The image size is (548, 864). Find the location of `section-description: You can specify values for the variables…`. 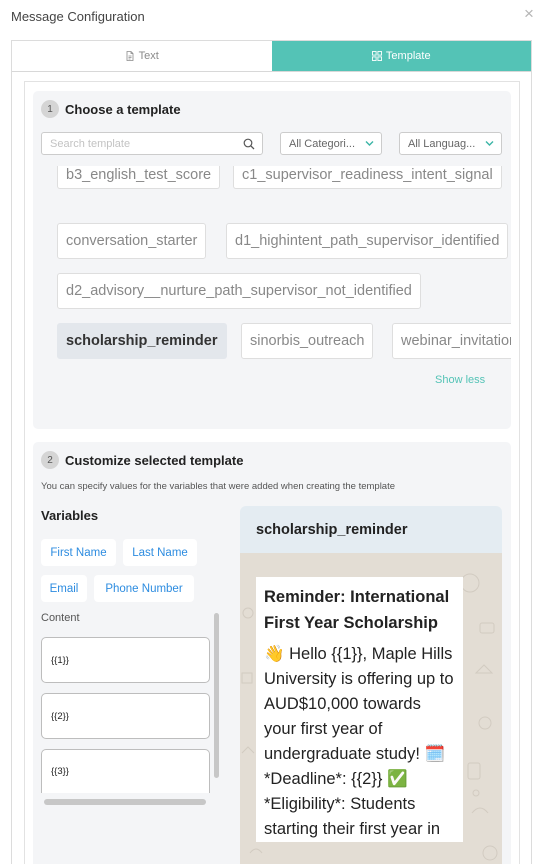

section-description: You can specify values for the variables… is located at coordinates (218, 486).